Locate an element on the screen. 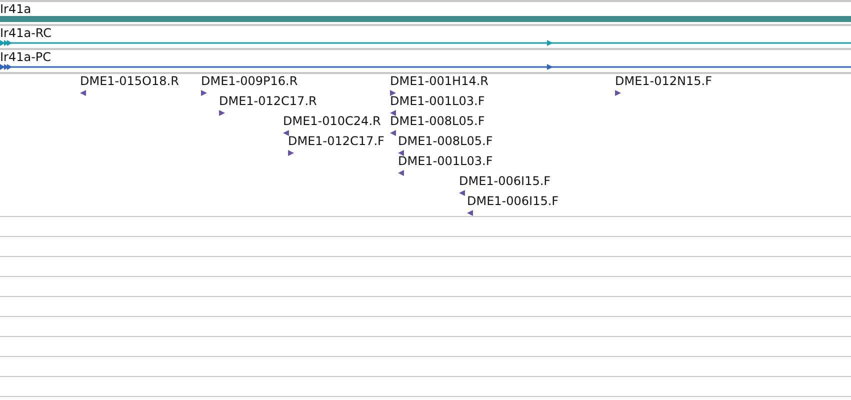  feature-label: DME1-001H14.R is located at coordinates (439, 81).